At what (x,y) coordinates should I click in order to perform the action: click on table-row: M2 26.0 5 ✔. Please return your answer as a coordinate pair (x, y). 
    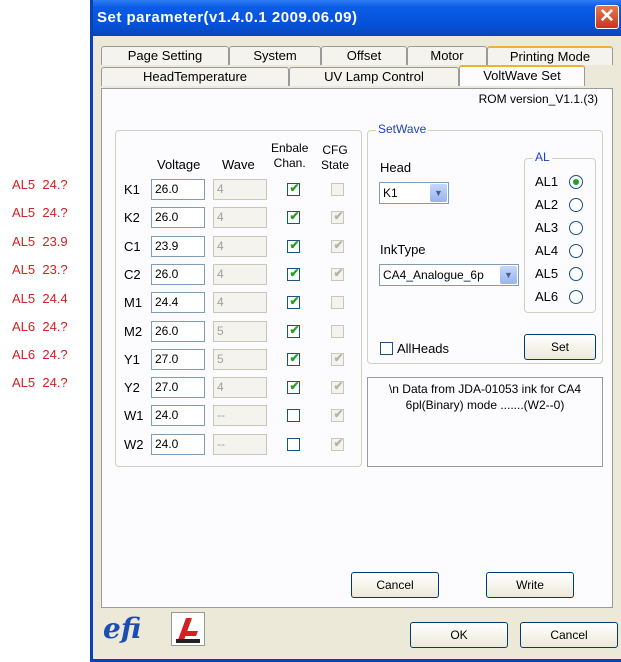
    Looking at the image, I should click on (238, 332).